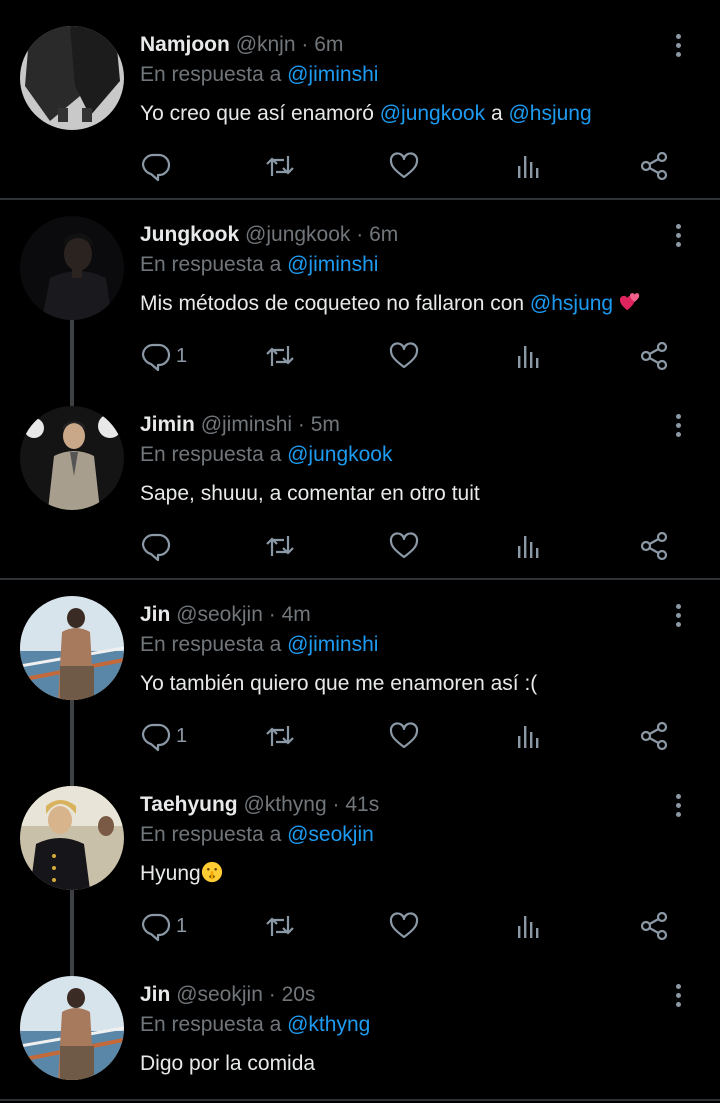  What do you see at coordinates (185, 44) in the screenshot?
I see `author-name: Namjoon` at bounding box center [185, 44].